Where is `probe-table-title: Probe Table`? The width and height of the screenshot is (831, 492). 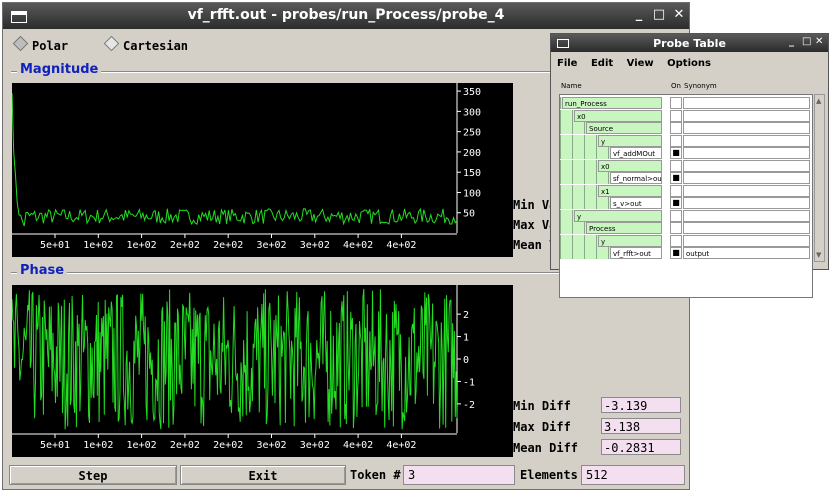 probe-table-title: Probe Table is located at coordinates (689, 43).